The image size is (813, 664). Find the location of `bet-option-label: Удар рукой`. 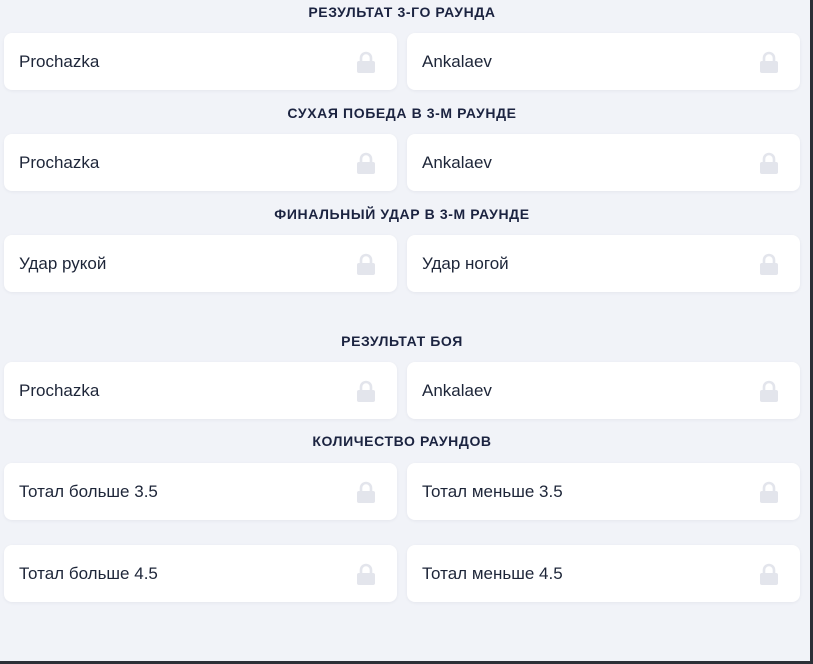

bet-option-label: Удар рукой is located at coordinates (63, 263).